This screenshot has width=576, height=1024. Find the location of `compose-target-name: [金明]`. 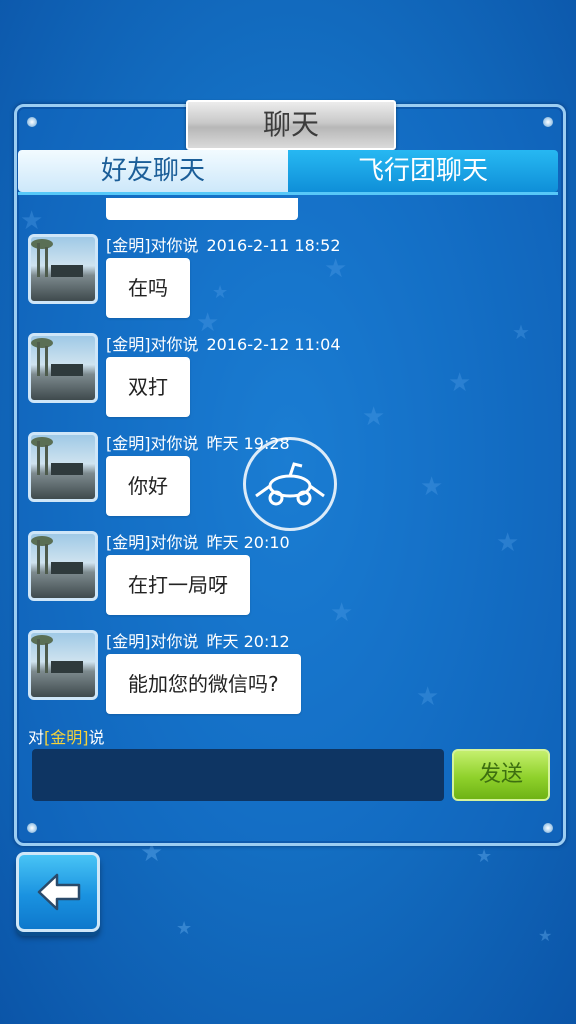

compose-target-name: [金明] is located at coordinates (66, 737).